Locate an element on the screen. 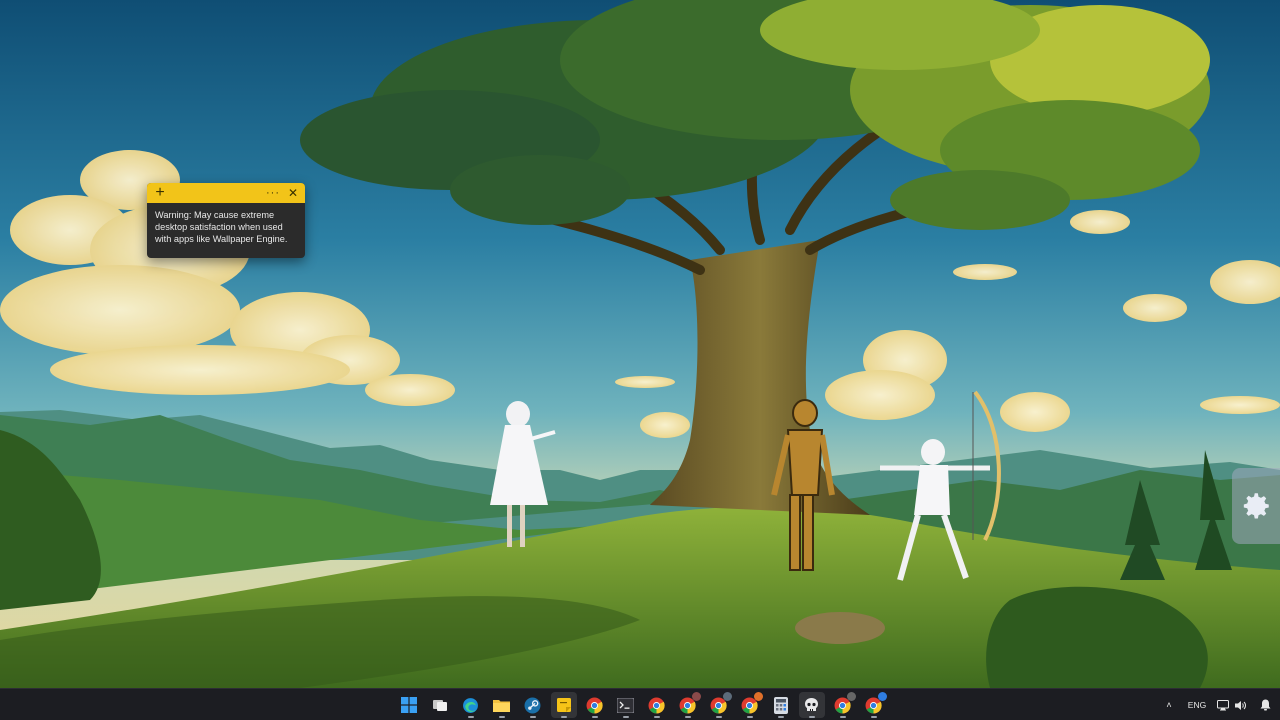  taskbar-wallpaper-app is located at coordinates (811, 705).